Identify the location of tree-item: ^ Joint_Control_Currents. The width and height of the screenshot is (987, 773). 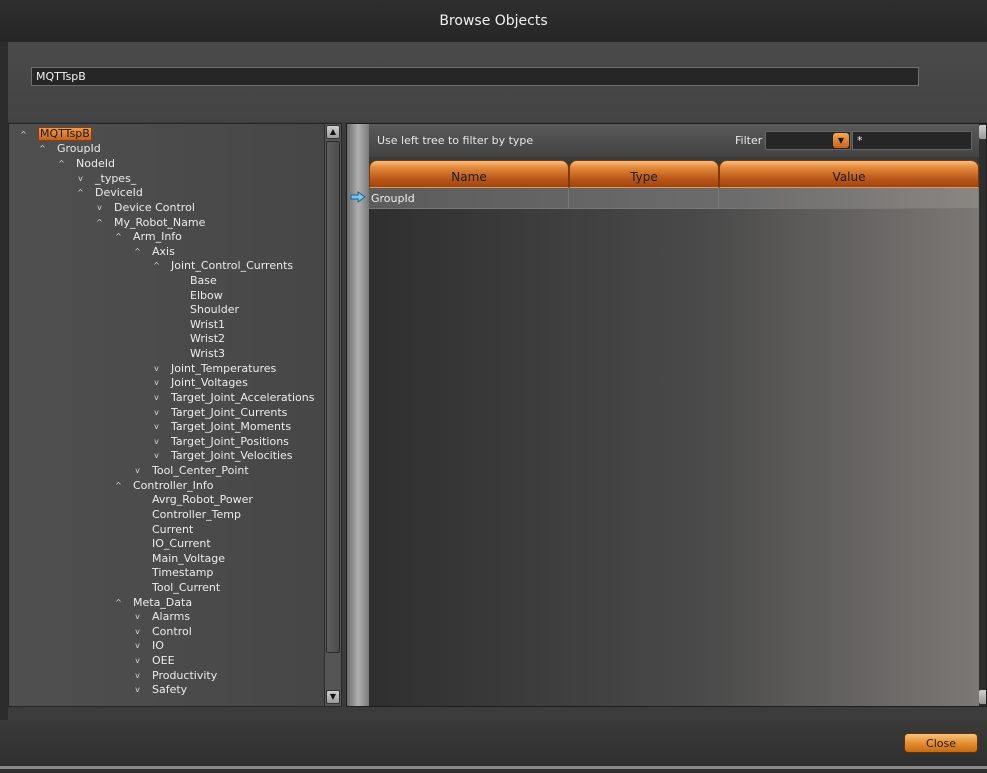
(222, 266).